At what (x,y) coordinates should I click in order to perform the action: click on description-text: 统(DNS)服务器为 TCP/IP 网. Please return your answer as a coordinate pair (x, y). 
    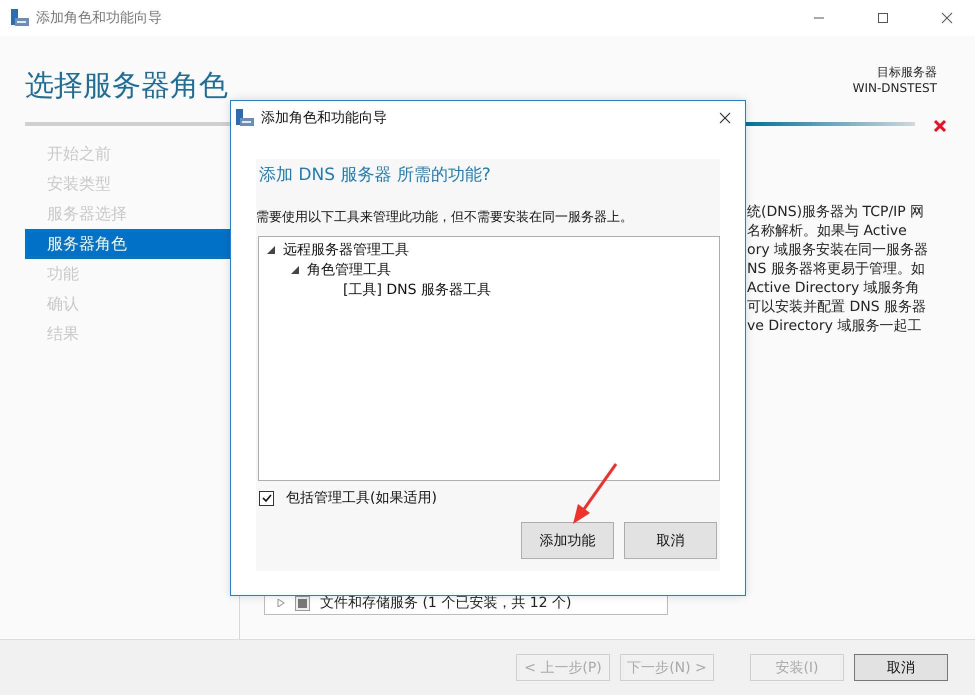
    Looking at the image, I should click on (836, 212).